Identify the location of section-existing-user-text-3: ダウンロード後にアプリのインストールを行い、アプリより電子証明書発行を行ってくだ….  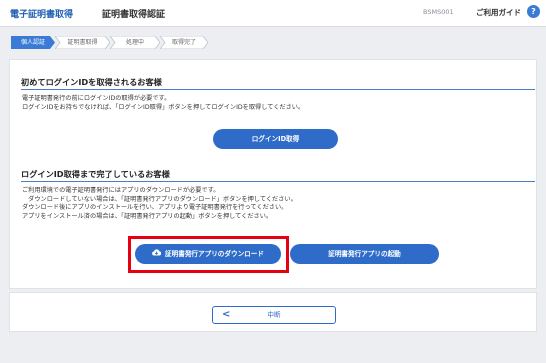
(155, 207).